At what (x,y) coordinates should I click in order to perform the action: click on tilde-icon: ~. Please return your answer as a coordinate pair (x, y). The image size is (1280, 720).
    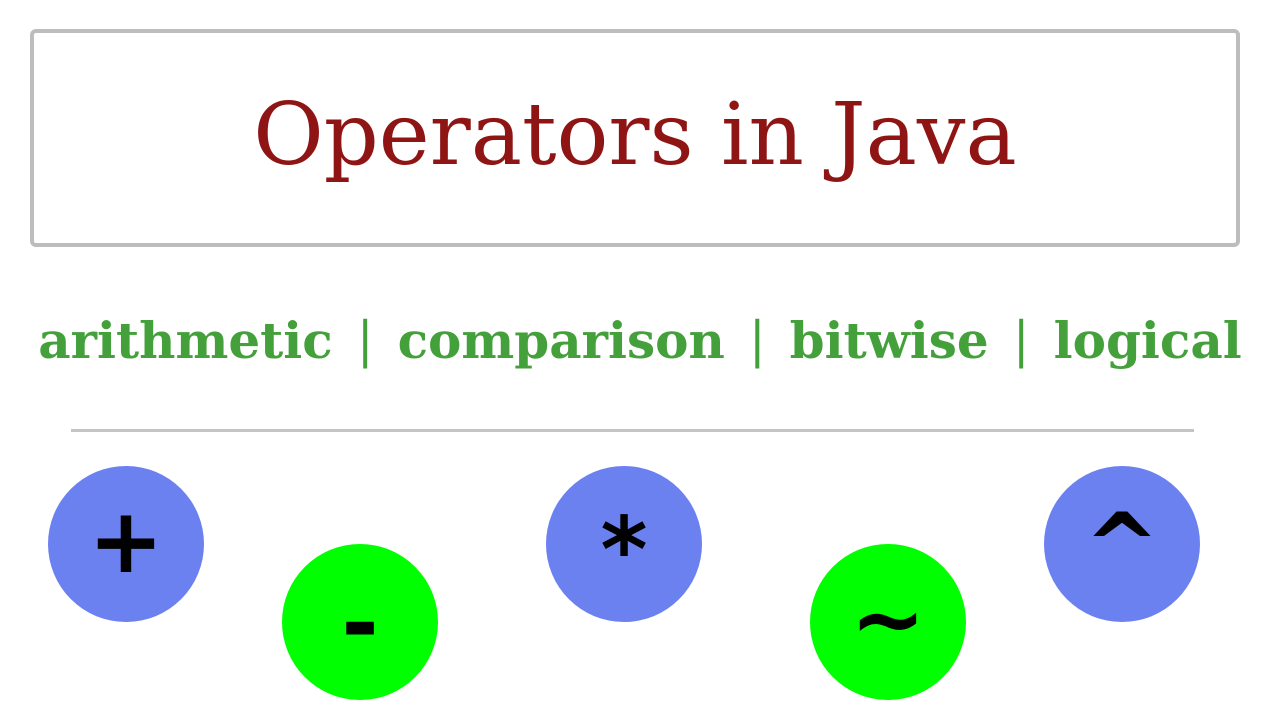
    Looking at the image, I should click on (888, 622).